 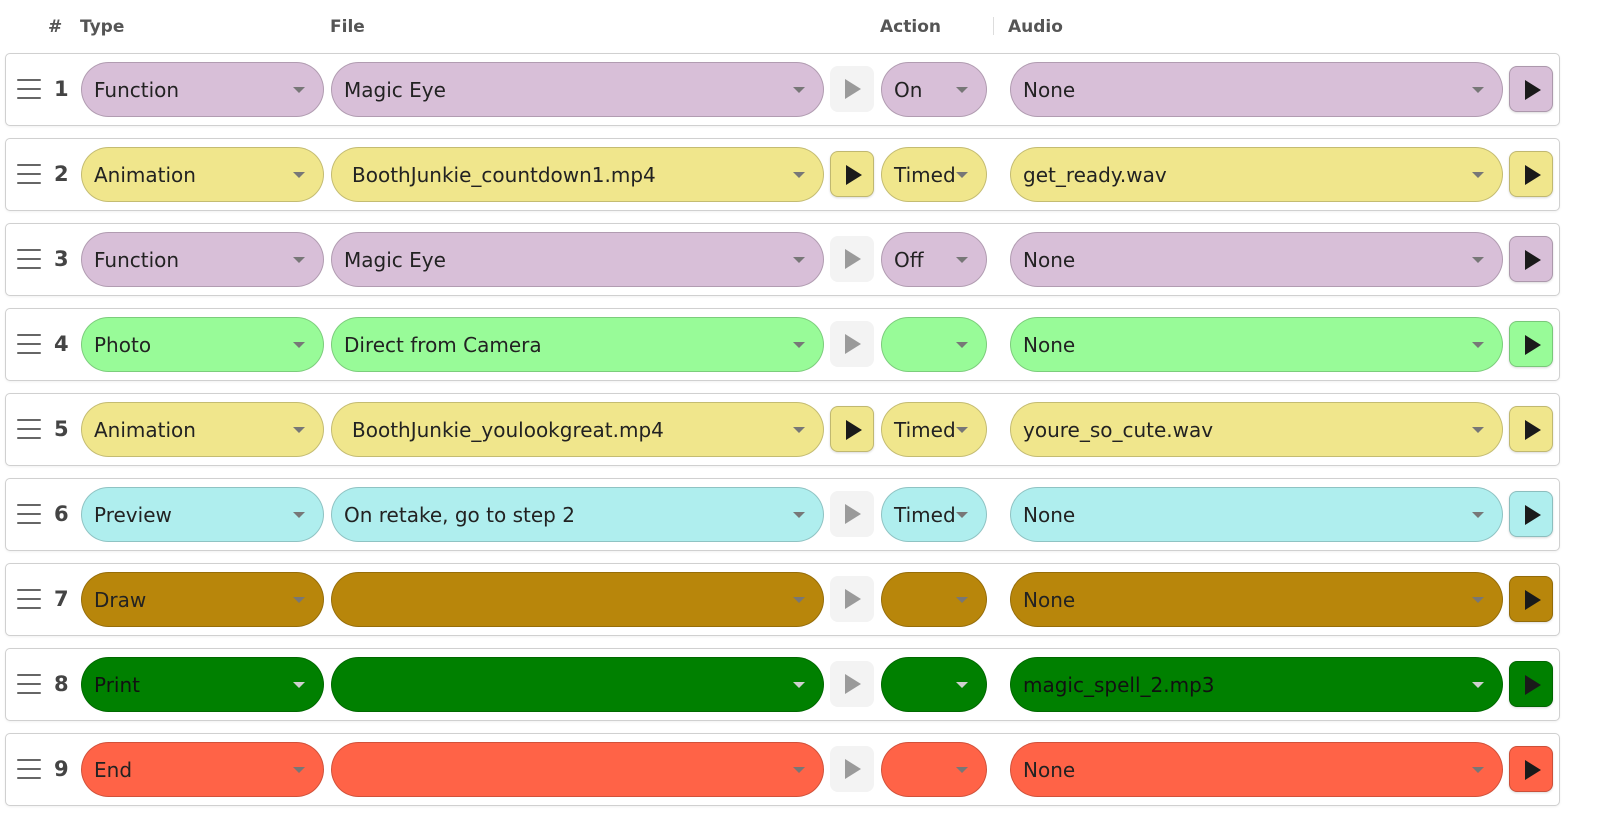 What do you see at coordinates (910, 27) in the screenshot?
I see `header-action: Action` at bounding box center [910, 27].